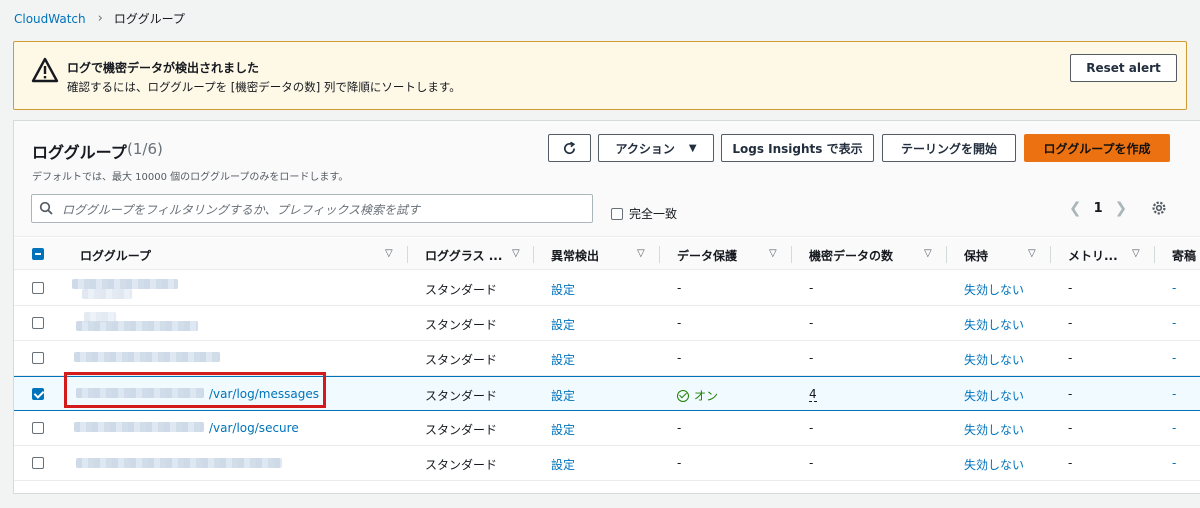 The width and height of the screenshot is (1200, 508). Describe the element at coordinates (644, 213) in the screenshot. I see `exact-match-toggle: 完全一致` at that location.